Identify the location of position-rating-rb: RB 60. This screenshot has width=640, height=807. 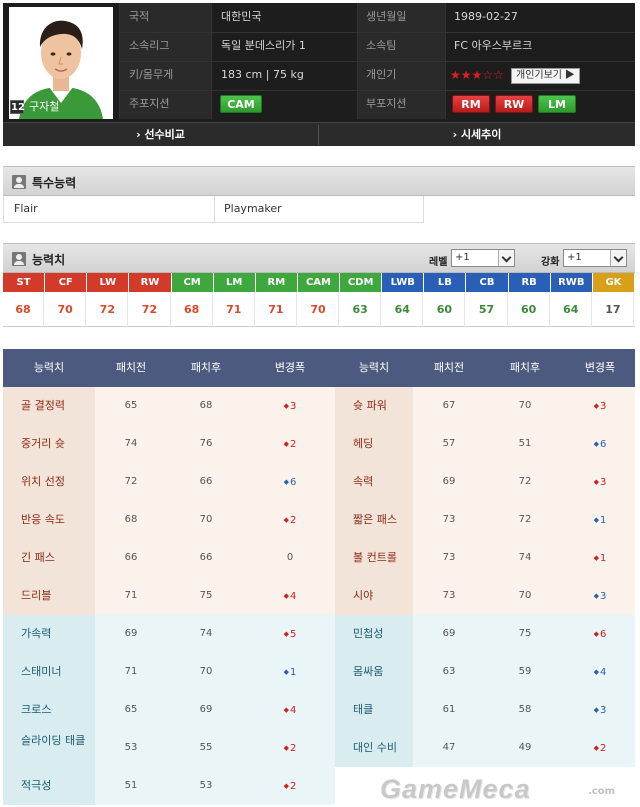
(529, 300).